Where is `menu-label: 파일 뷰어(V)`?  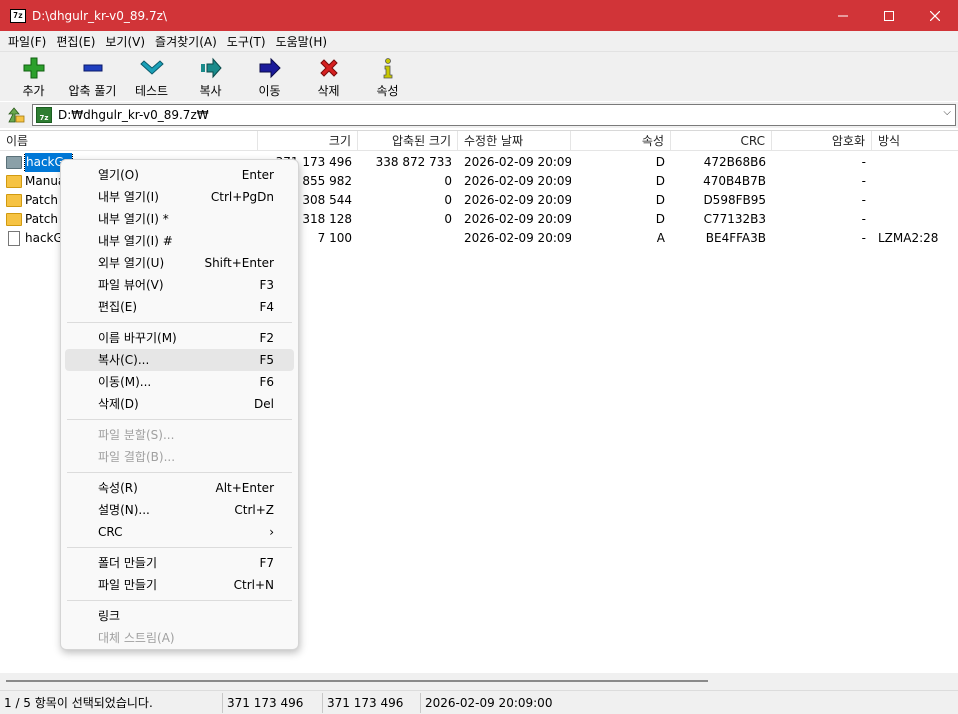
menu-label: 파일 뷰어(V) is located at coordinates (131, 285).